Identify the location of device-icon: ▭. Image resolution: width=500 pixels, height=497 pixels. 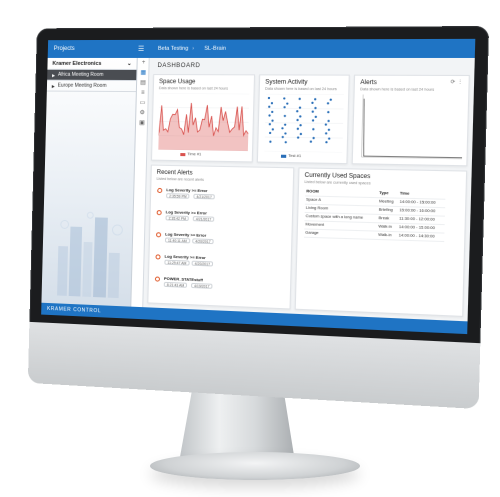
(142, 103).